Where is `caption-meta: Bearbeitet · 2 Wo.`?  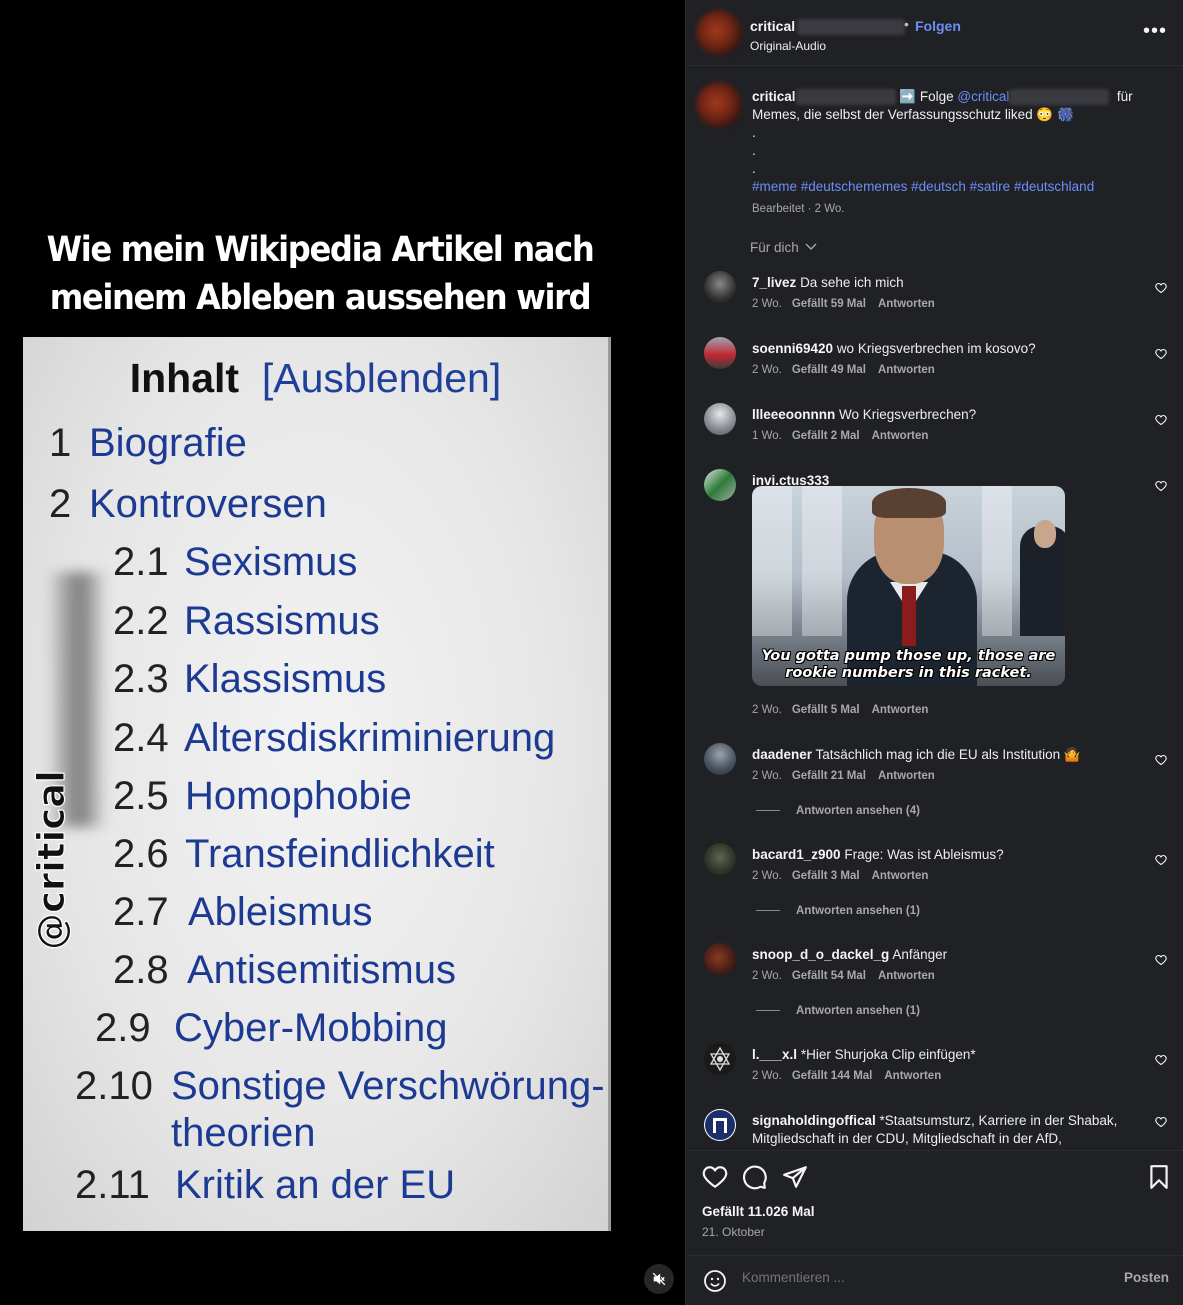
caption-meta: Bearbeitet · 2 Wo. is located at coordinates (798, 209).